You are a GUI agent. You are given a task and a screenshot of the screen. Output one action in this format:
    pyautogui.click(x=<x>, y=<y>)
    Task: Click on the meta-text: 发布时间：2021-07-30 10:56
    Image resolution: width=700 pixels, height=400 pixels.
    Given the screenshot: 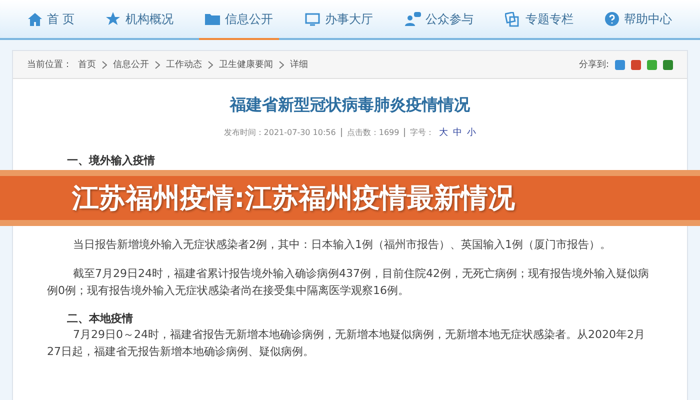 What is the action you would take?
    pyautogui.click(x=280, y=132)
    